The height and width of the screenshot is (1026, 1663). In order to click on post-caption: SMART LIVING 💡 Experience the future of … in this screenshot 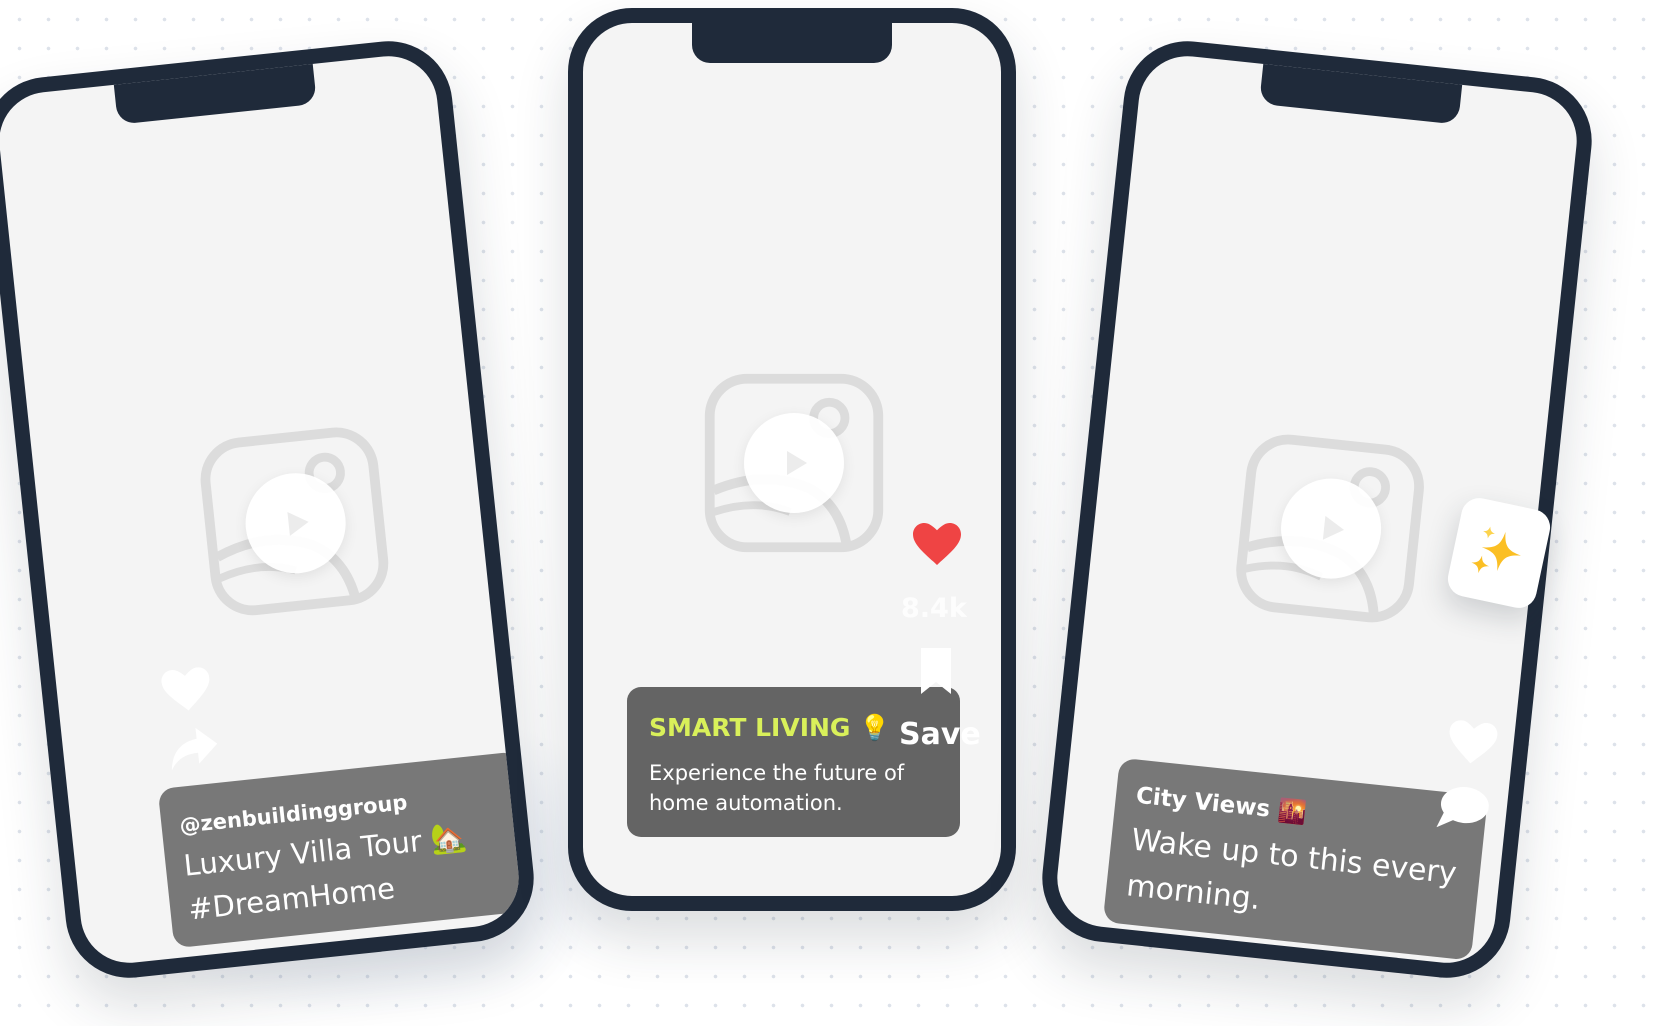, I will do `click(793, 762)`.